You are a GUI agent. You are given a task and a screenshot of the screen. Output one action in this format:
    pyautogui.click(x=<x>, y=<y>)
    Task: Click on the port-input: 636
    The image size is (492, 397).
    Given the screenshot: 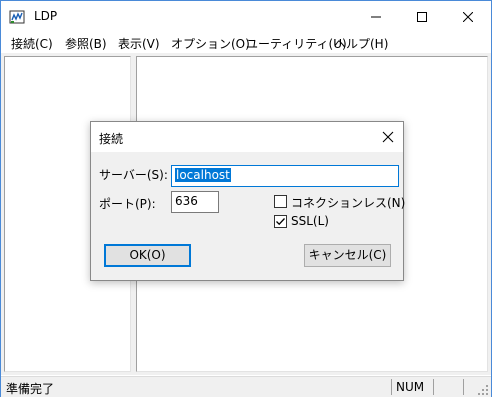 What is the action you would take?
    pyautogui.click(x=195, y=202)
    